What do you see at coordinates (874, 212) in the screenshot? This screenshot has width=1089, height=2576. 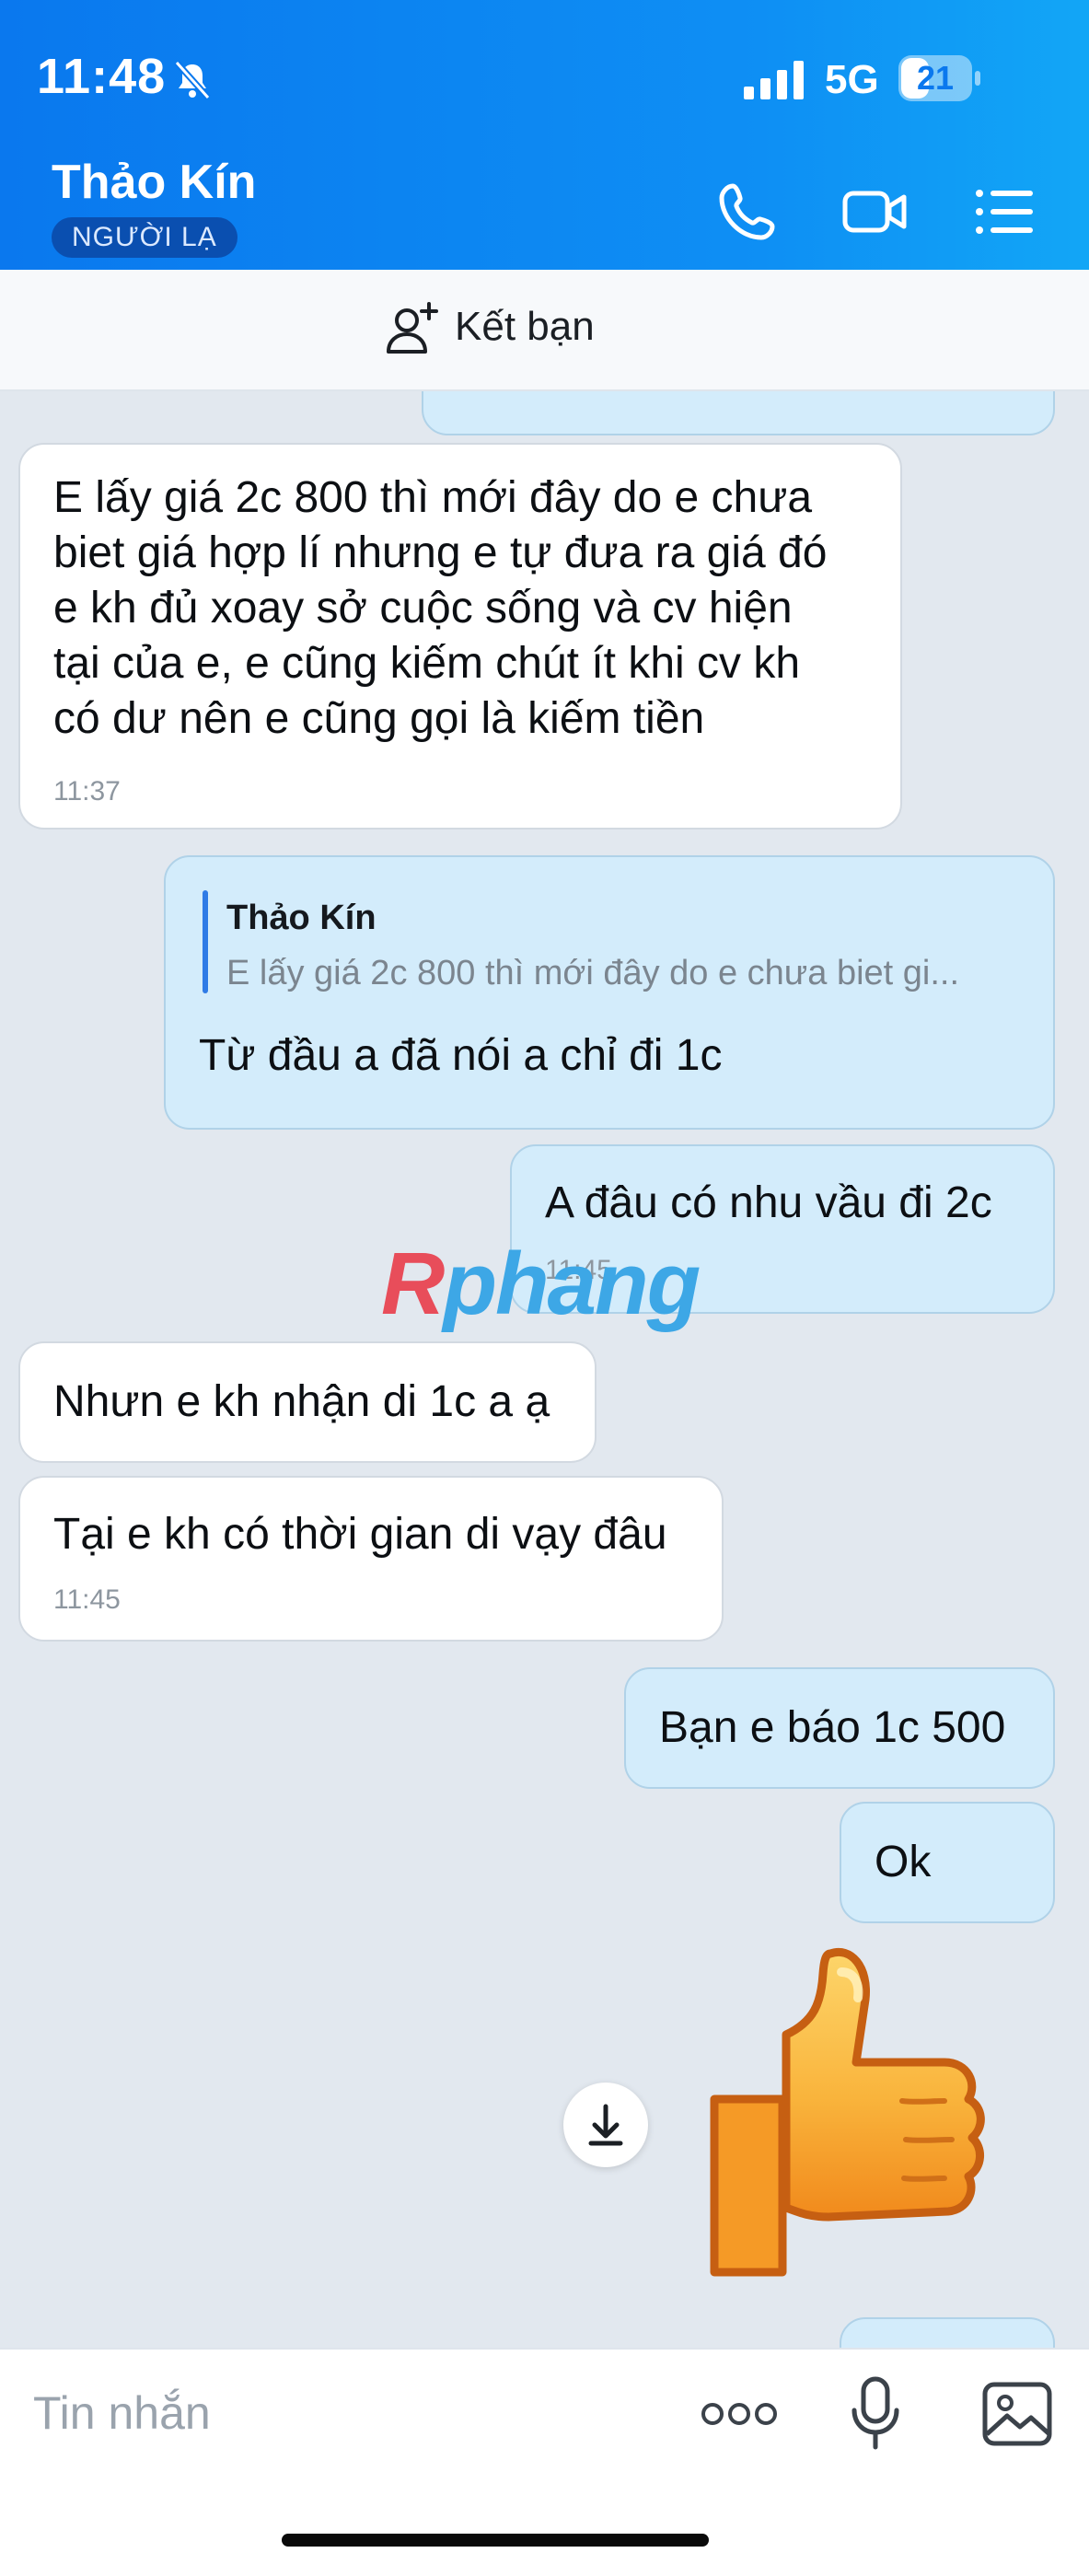 I see `video-call-icon` at bounding box center [874, 212].